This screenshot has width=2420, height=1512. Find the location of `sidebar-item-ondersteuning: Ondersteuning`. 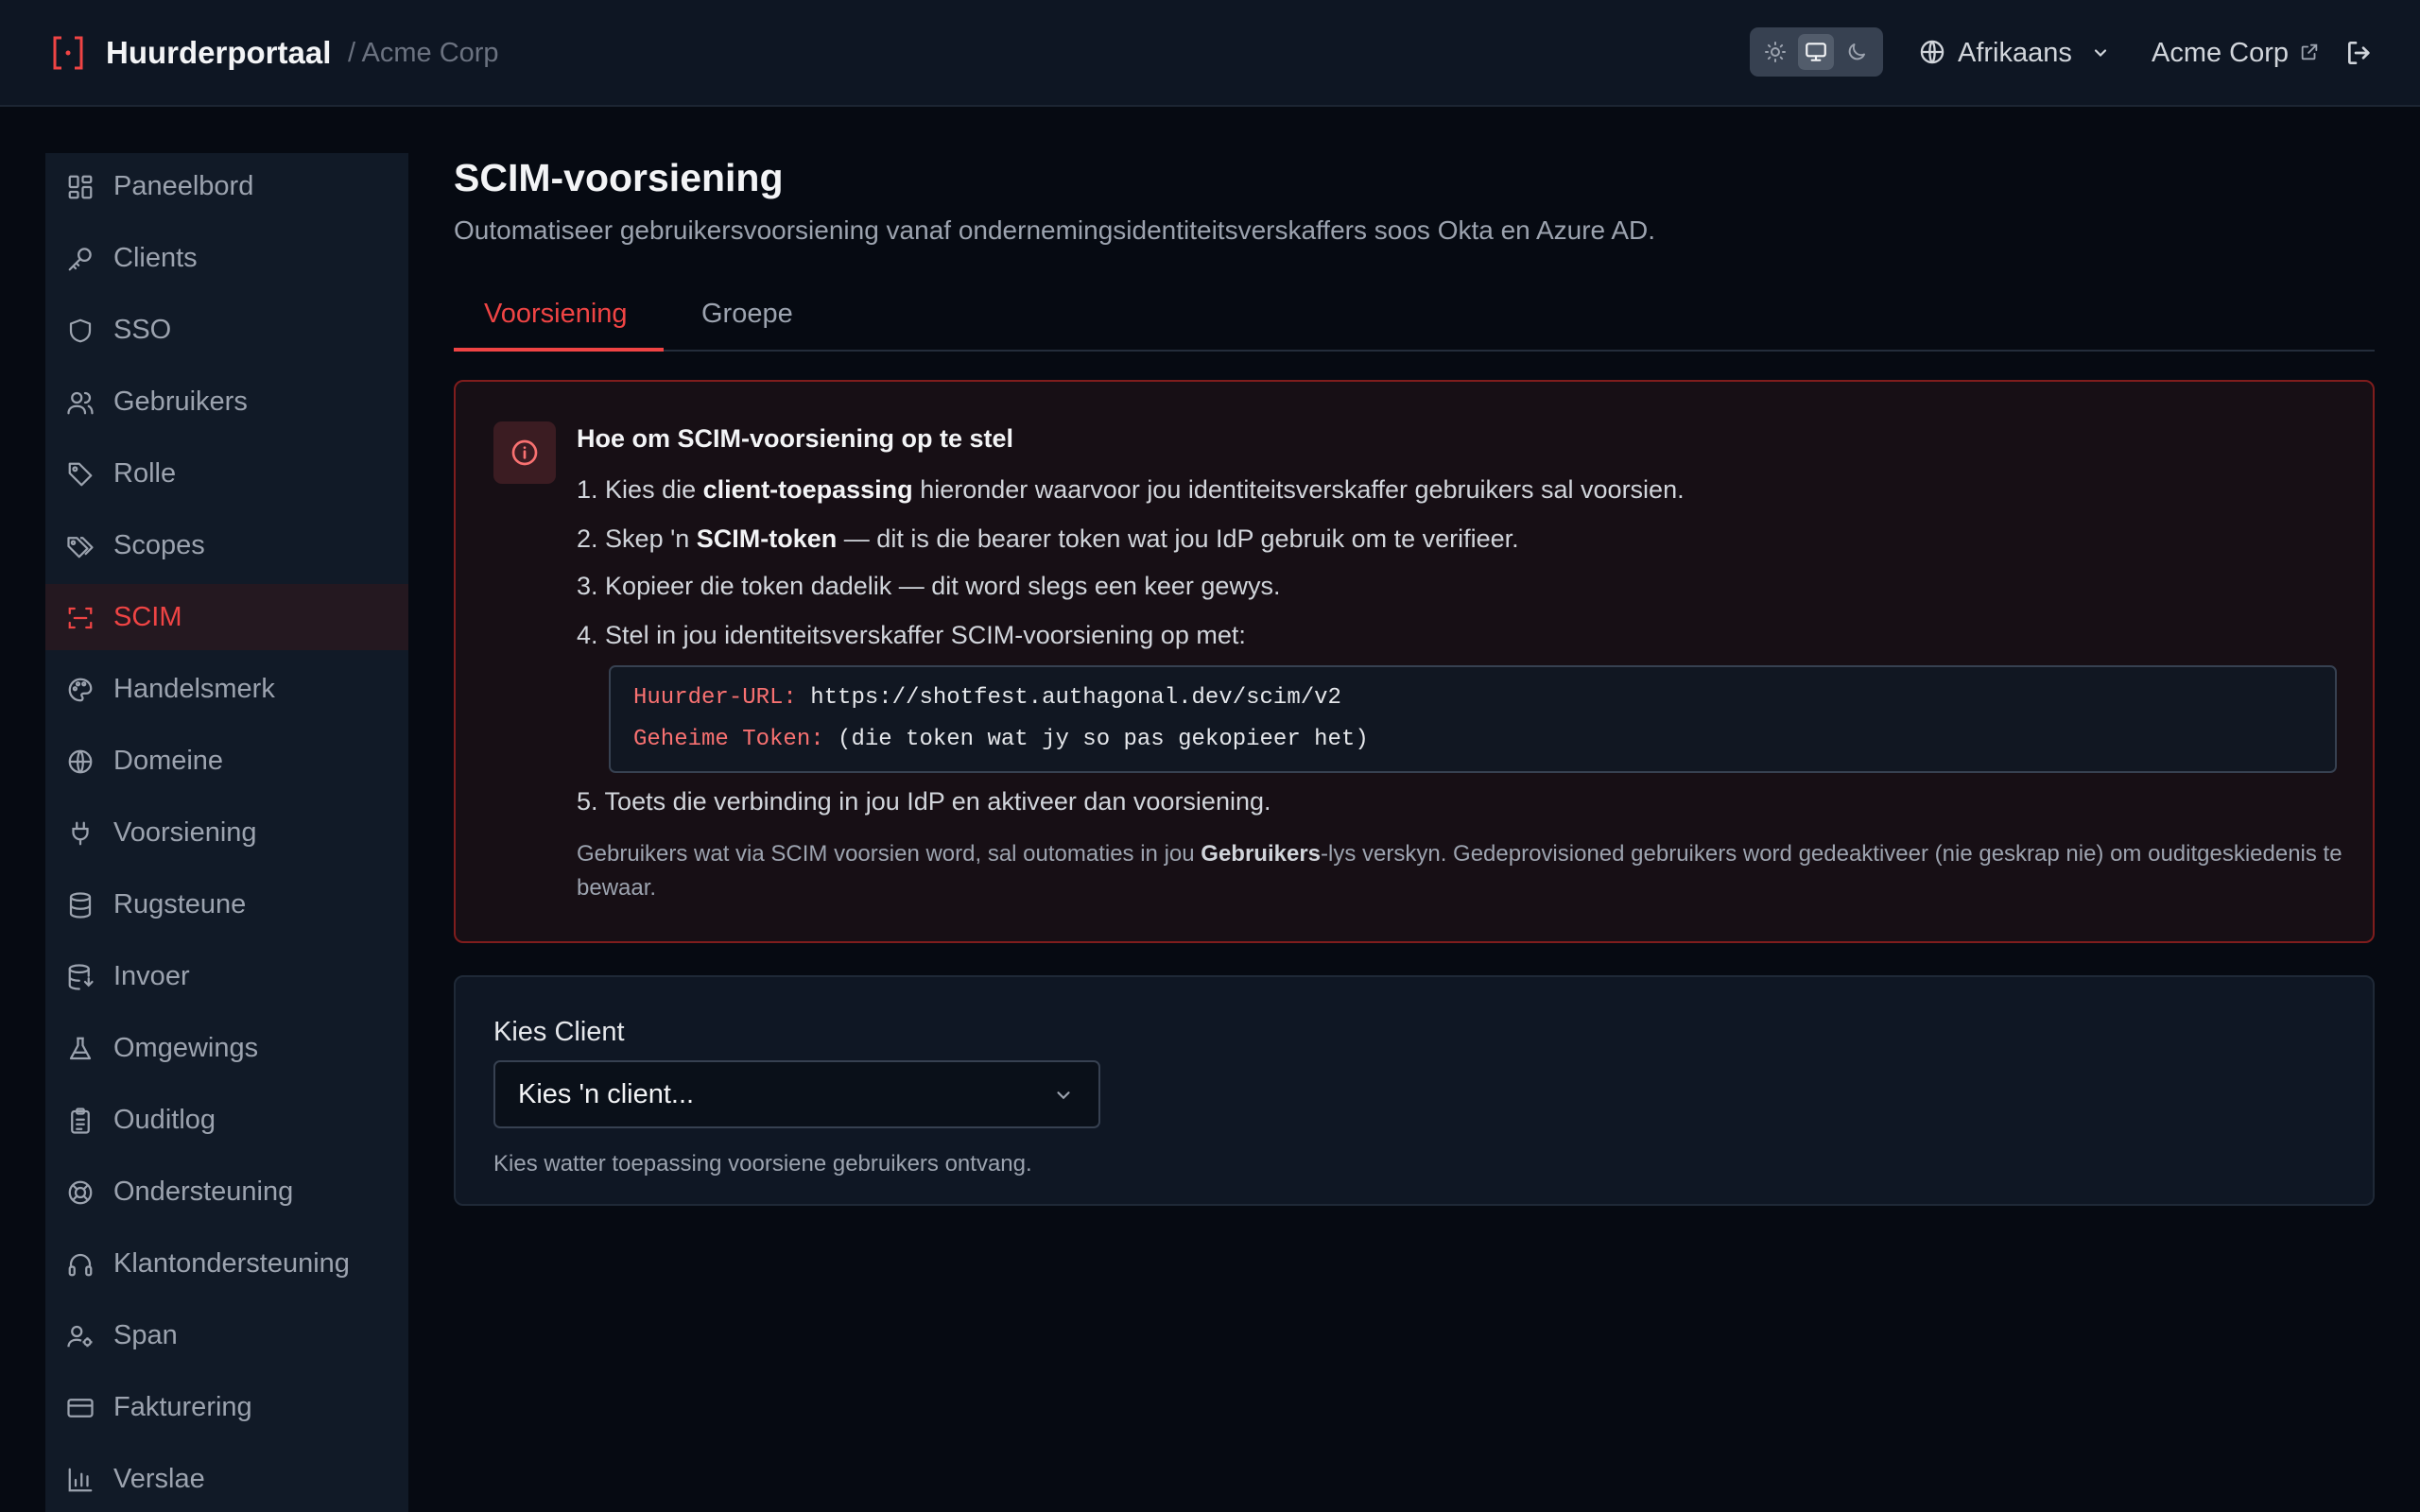

sidebar-item-ondersteuning: Ondersteuning is located at coordinates (226, 1192).